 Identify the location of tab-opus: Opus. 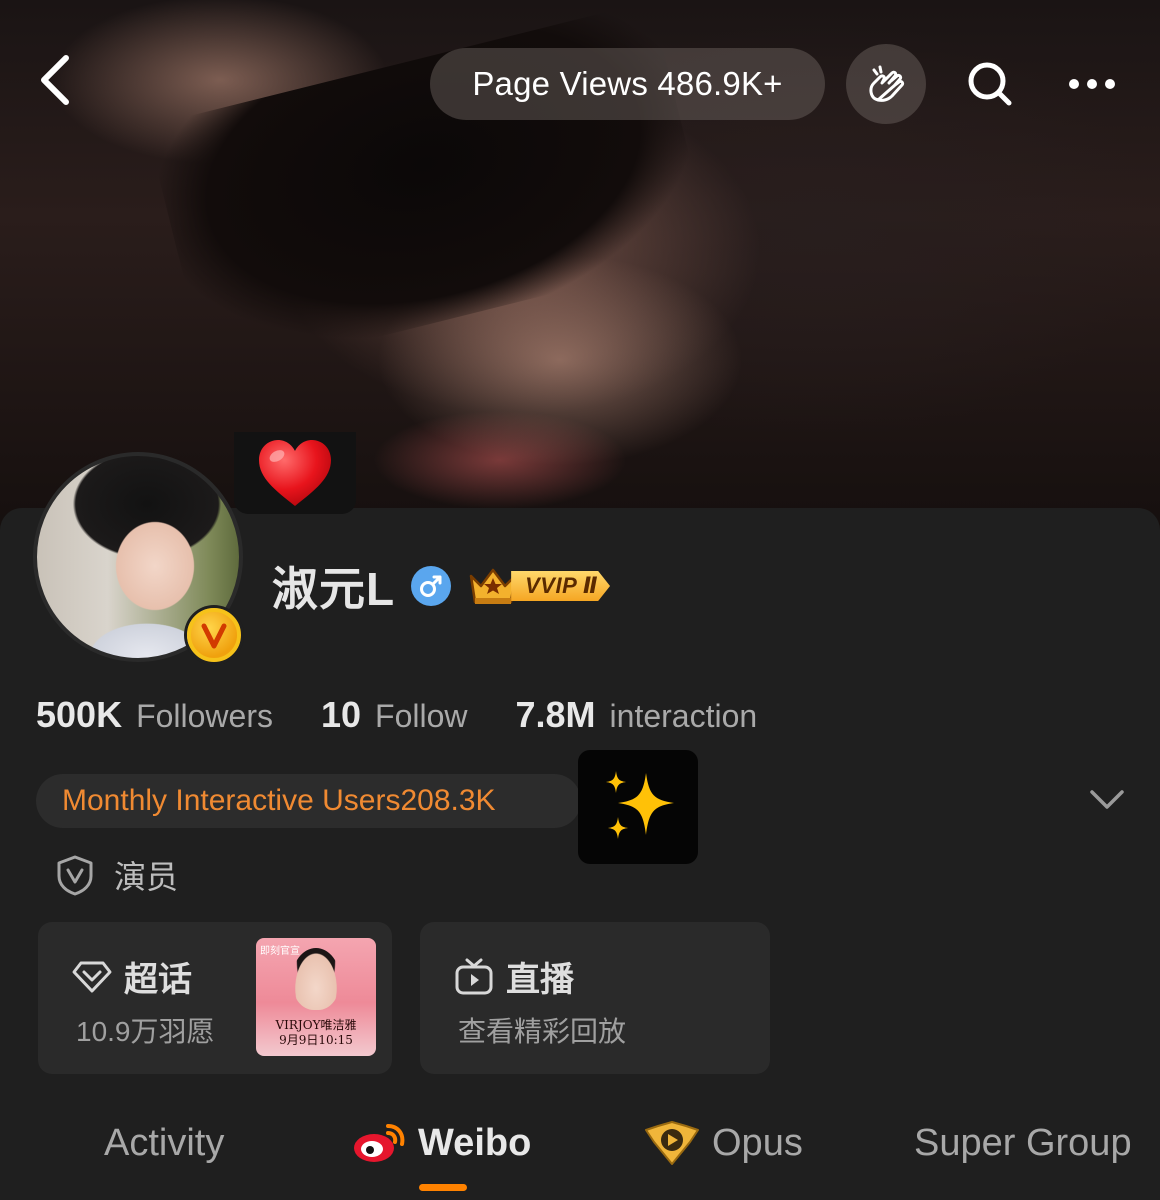
(723, 1143).